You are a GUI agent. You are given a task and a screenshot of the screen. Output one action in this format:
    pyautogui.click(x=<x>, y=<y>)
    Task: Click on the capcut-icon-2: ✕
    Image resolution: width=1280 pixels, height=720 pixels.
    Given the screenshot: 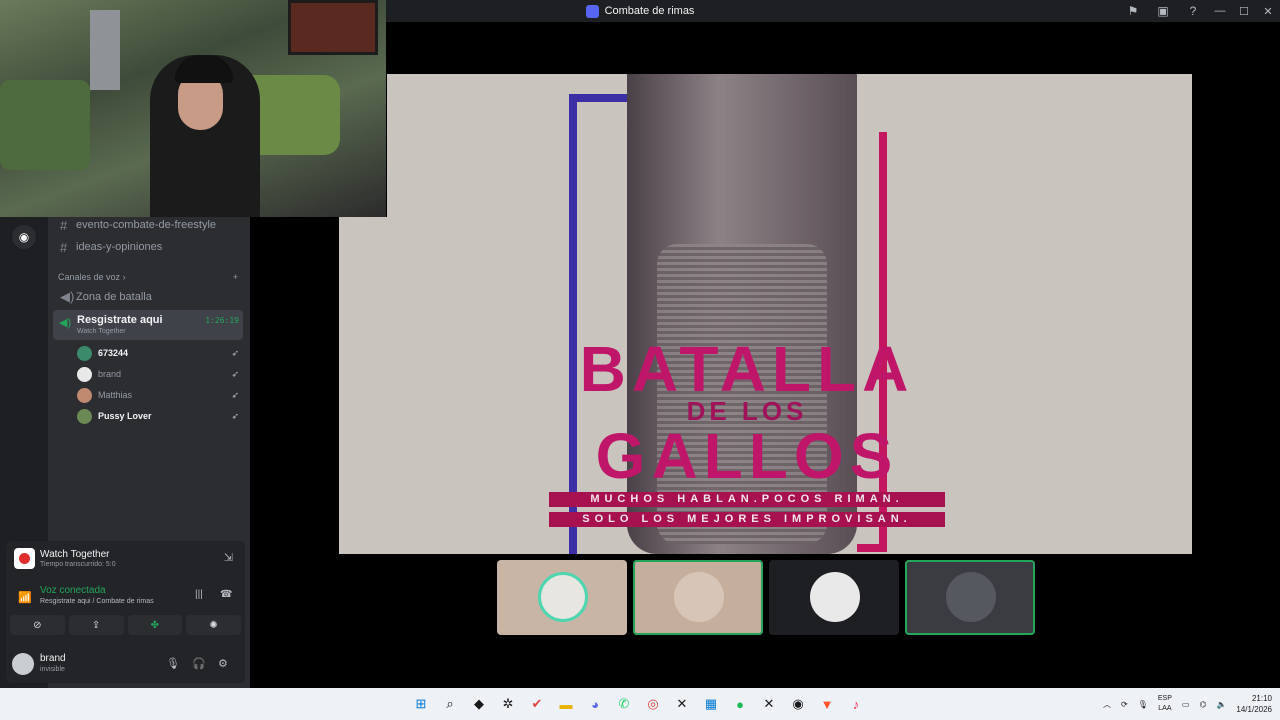 What is the action you would take?
    pyautogui.click(x=769, y=704)
    